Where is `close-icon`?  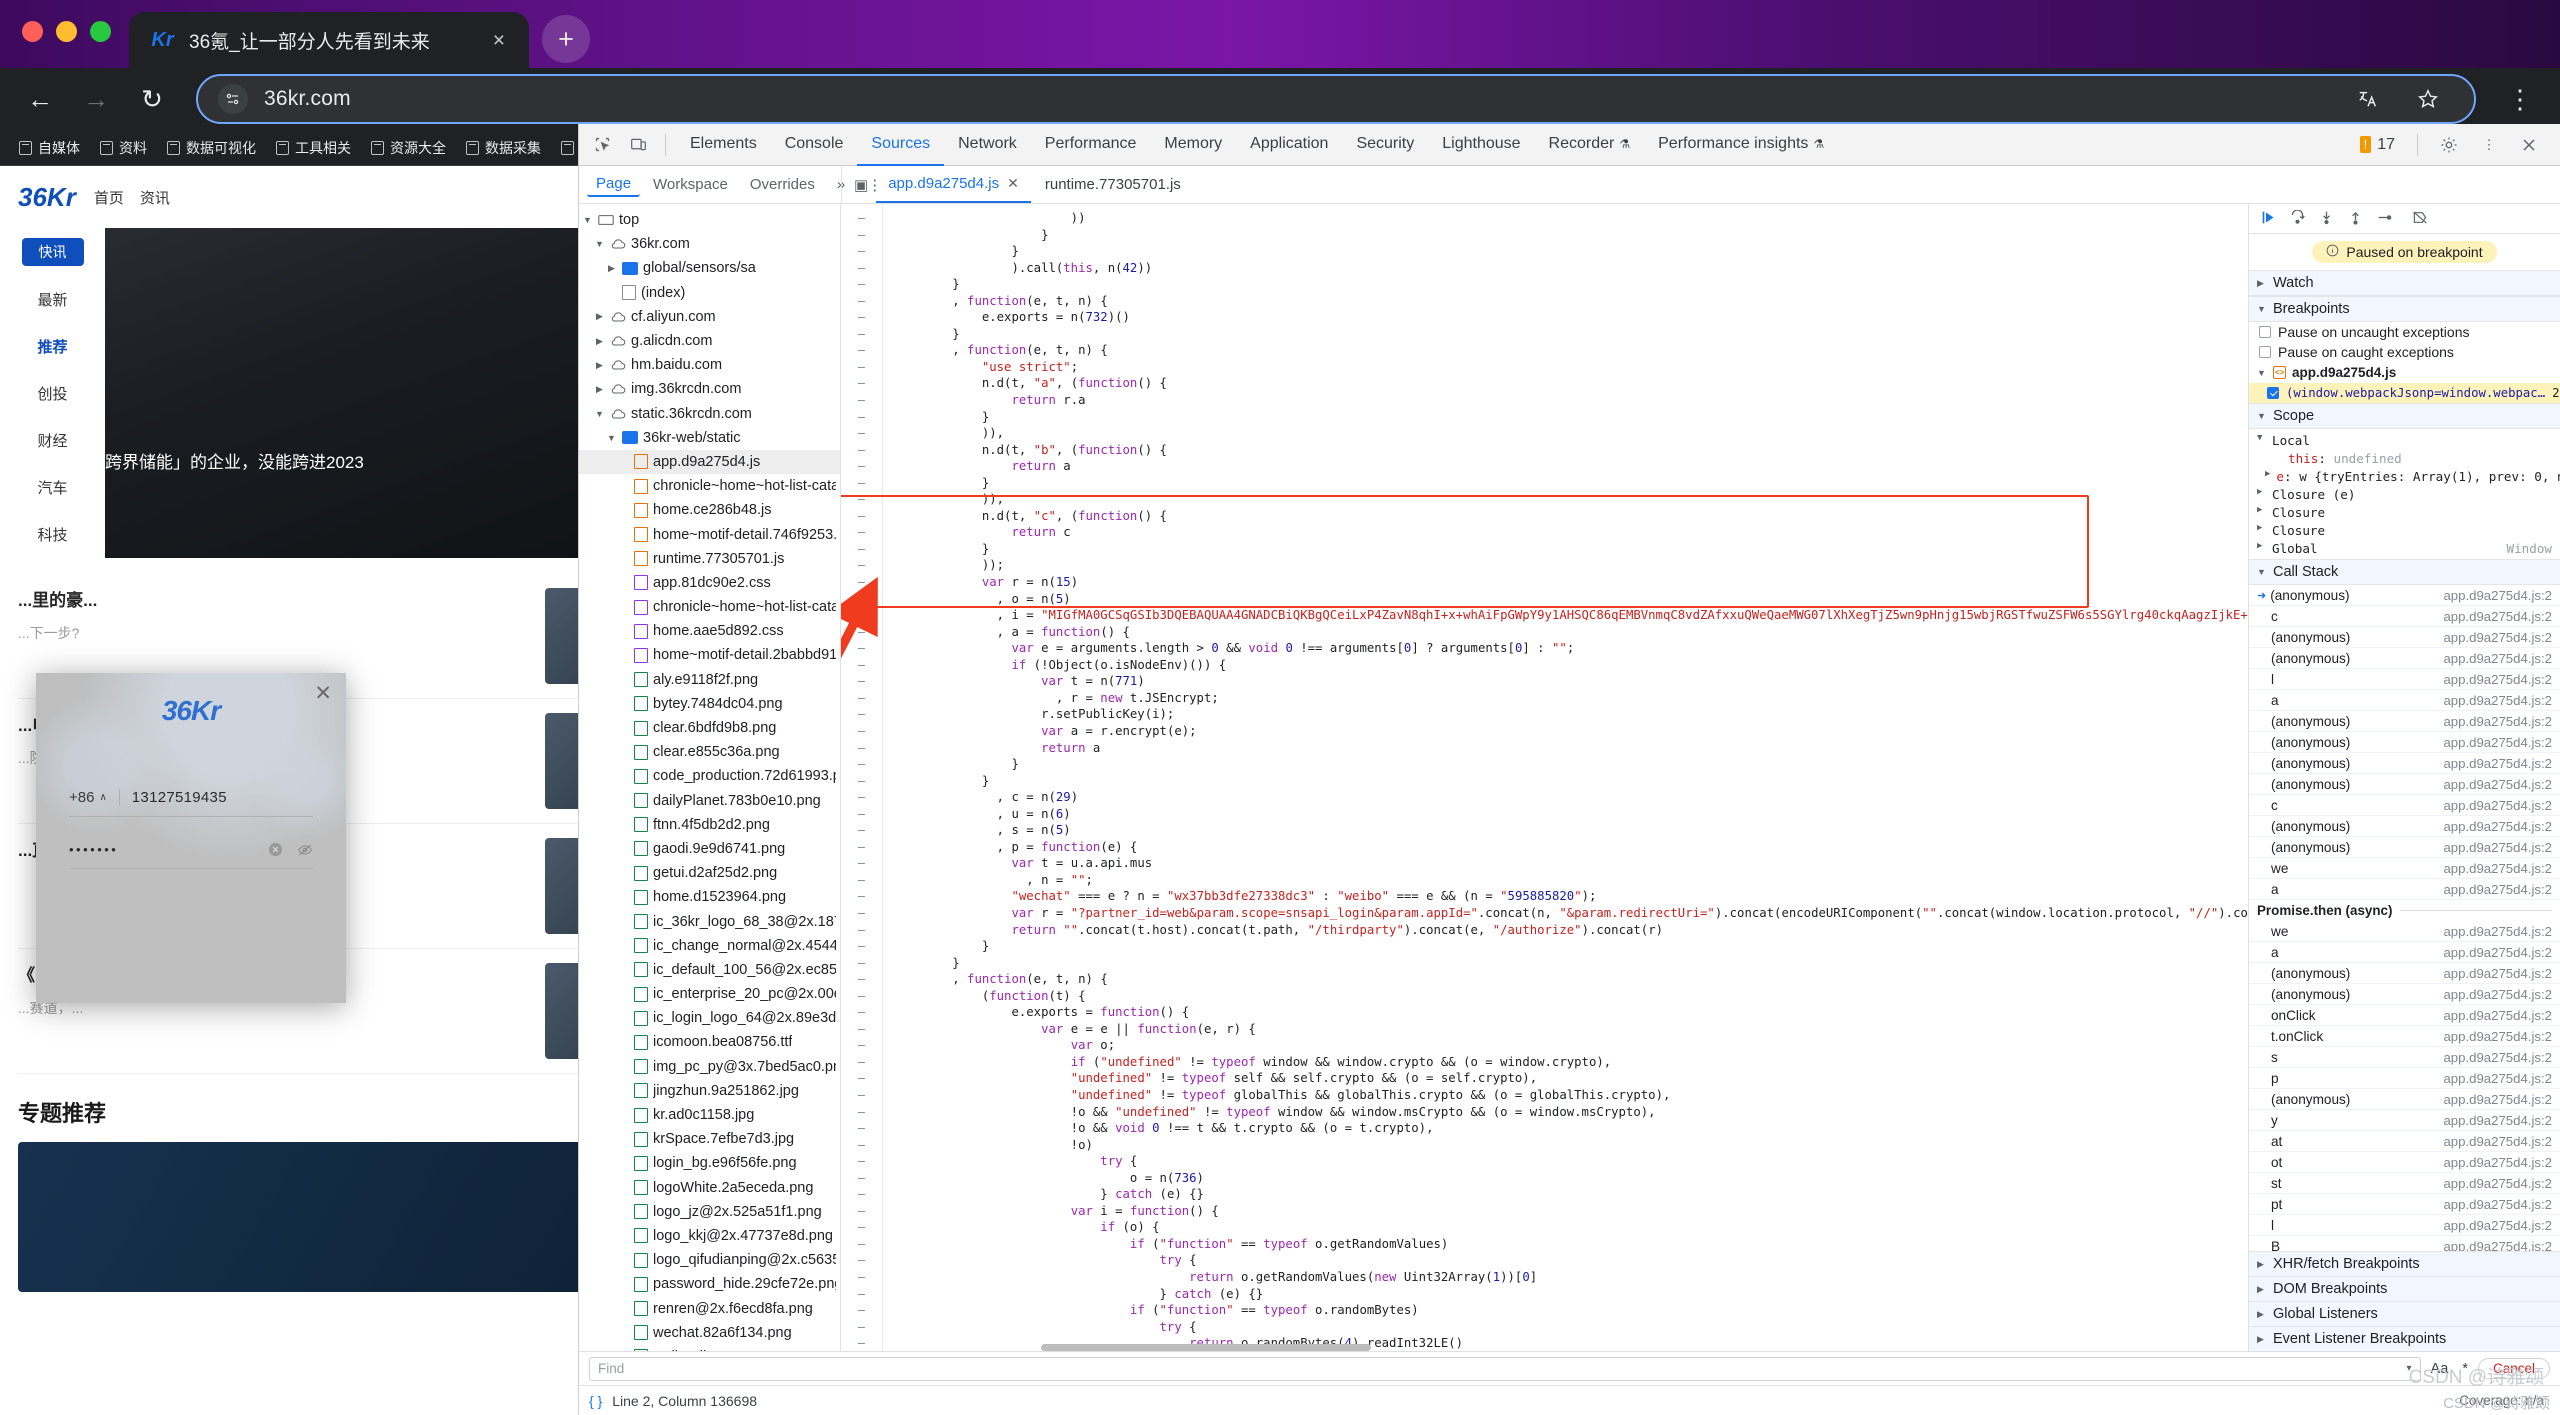 close-icon is located at coordinates (2529, 145).